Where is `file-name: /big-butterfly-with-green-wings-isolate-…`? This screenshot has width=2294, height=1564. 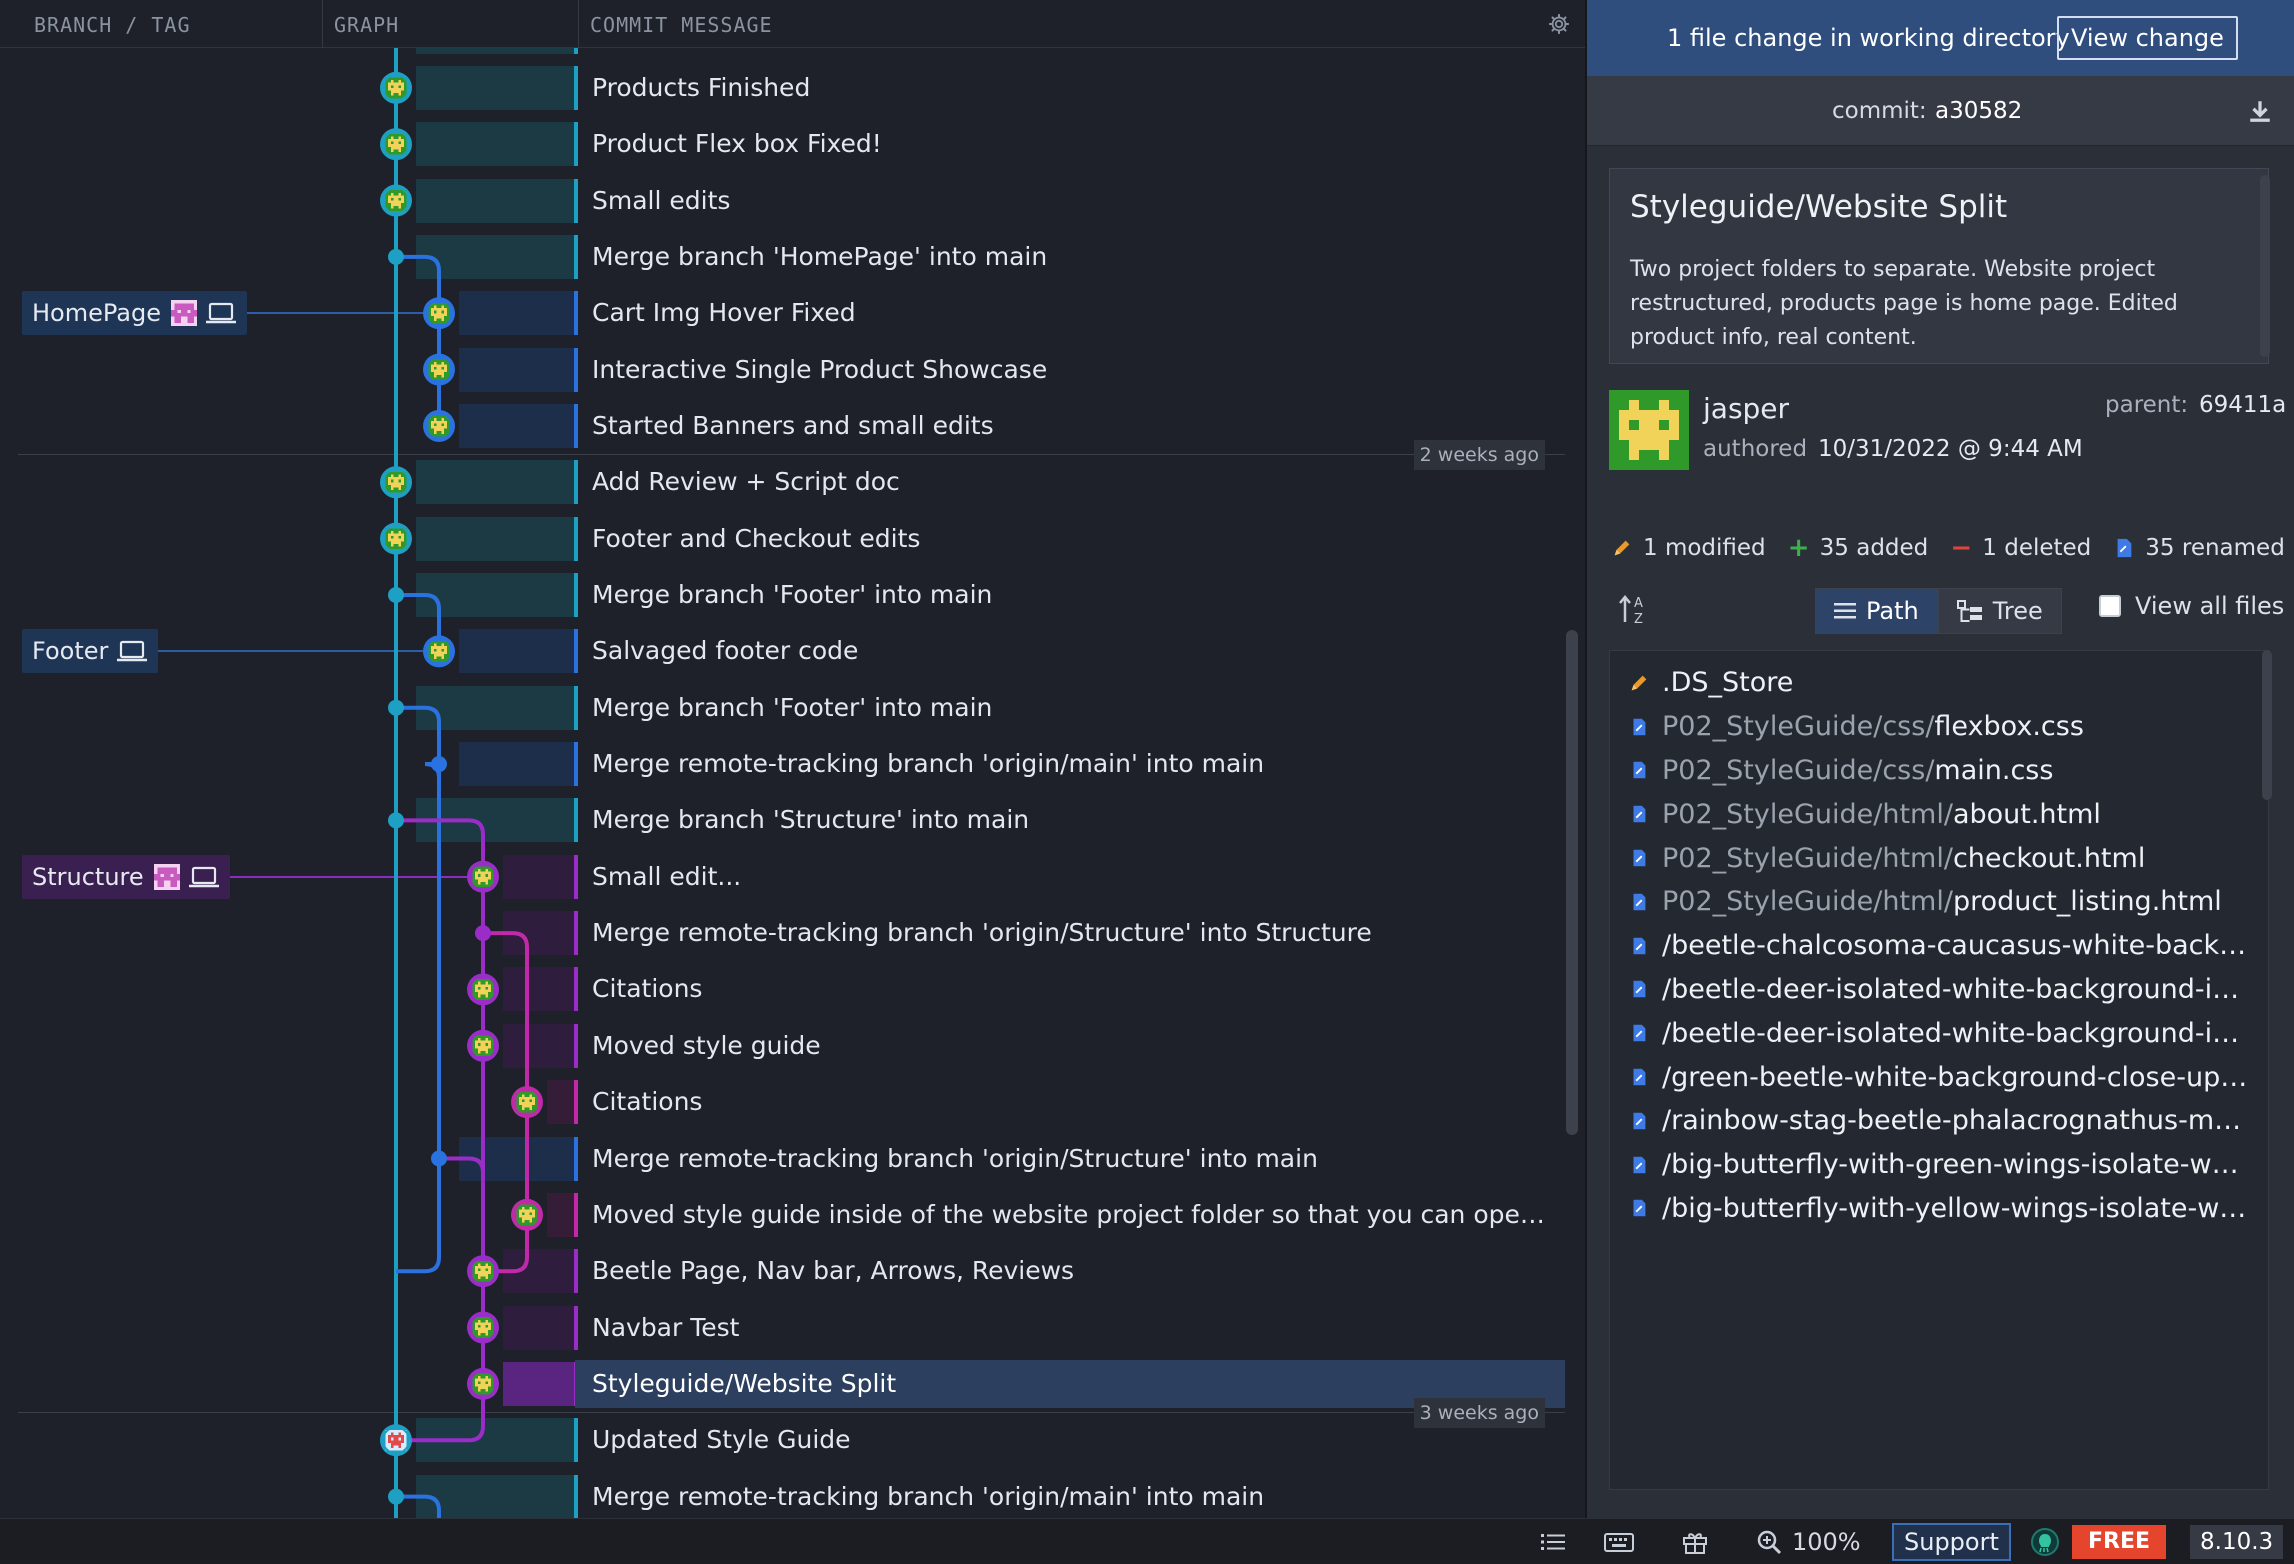
file-name: /big-butterfly-with-green-wings-isolate-… is located at coordinates (1956, 1165).